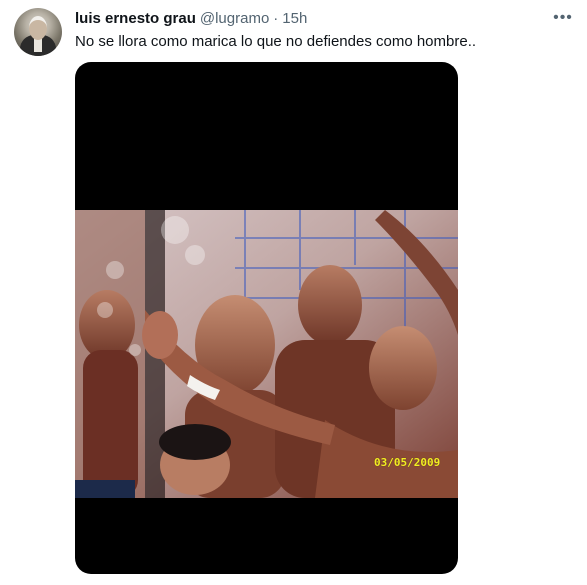  Describe the element at coordinates (294, 19) in the screenshot. I see `timestamp: 15h` at that location.